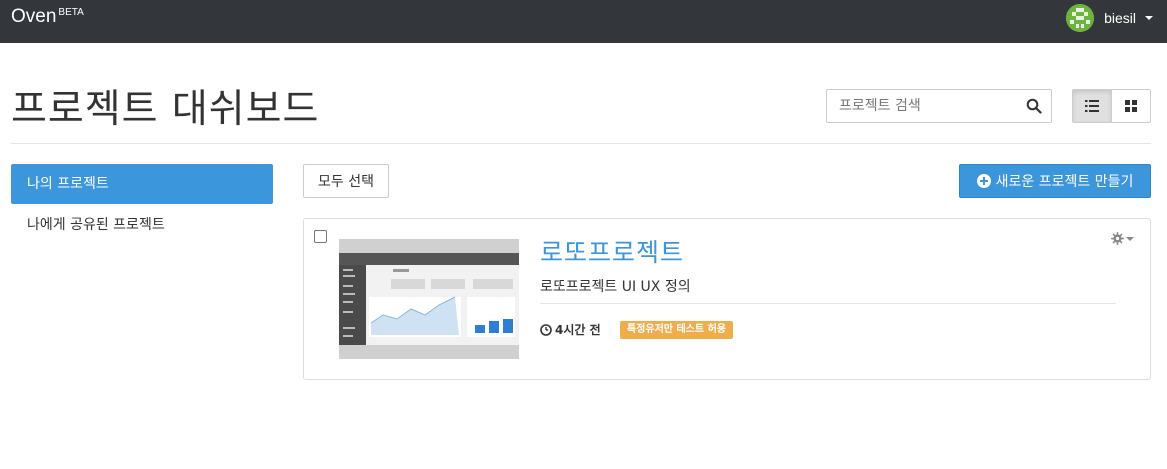 The image size is (1167, 469). I want to click on brand-logo: Oven BETA, so click(47, 17).